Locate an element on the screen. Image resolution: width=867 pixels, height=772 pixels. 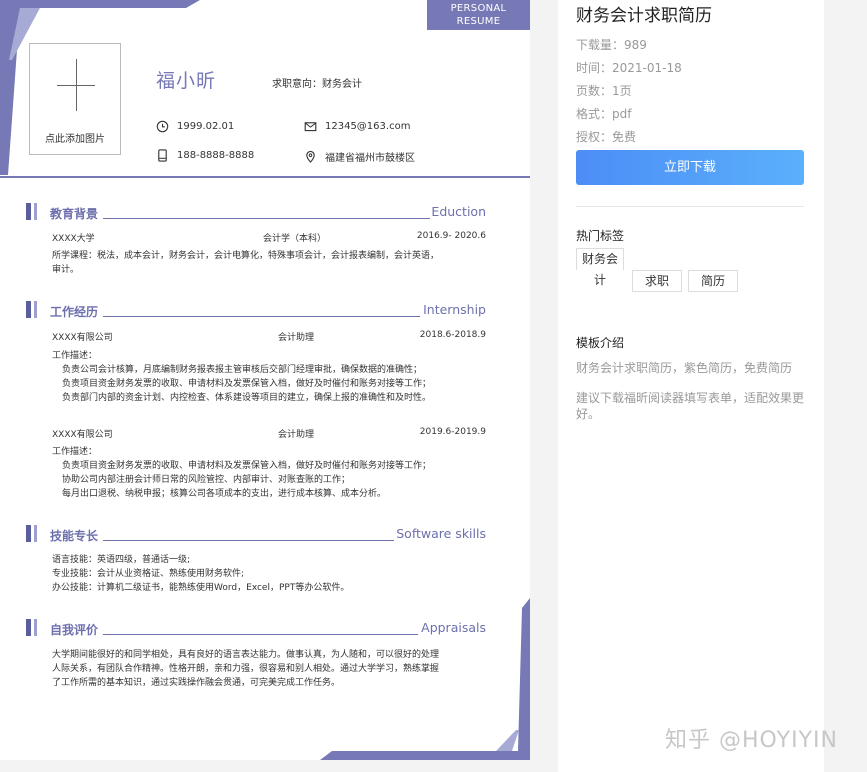
upload-date: 时间：2021-01-18 is located at coordinates (629, 68).